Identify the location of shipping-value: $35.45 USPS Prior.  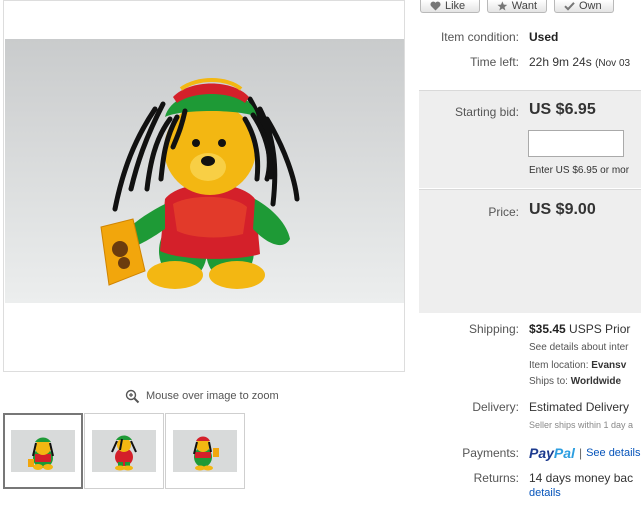
(579, 329).